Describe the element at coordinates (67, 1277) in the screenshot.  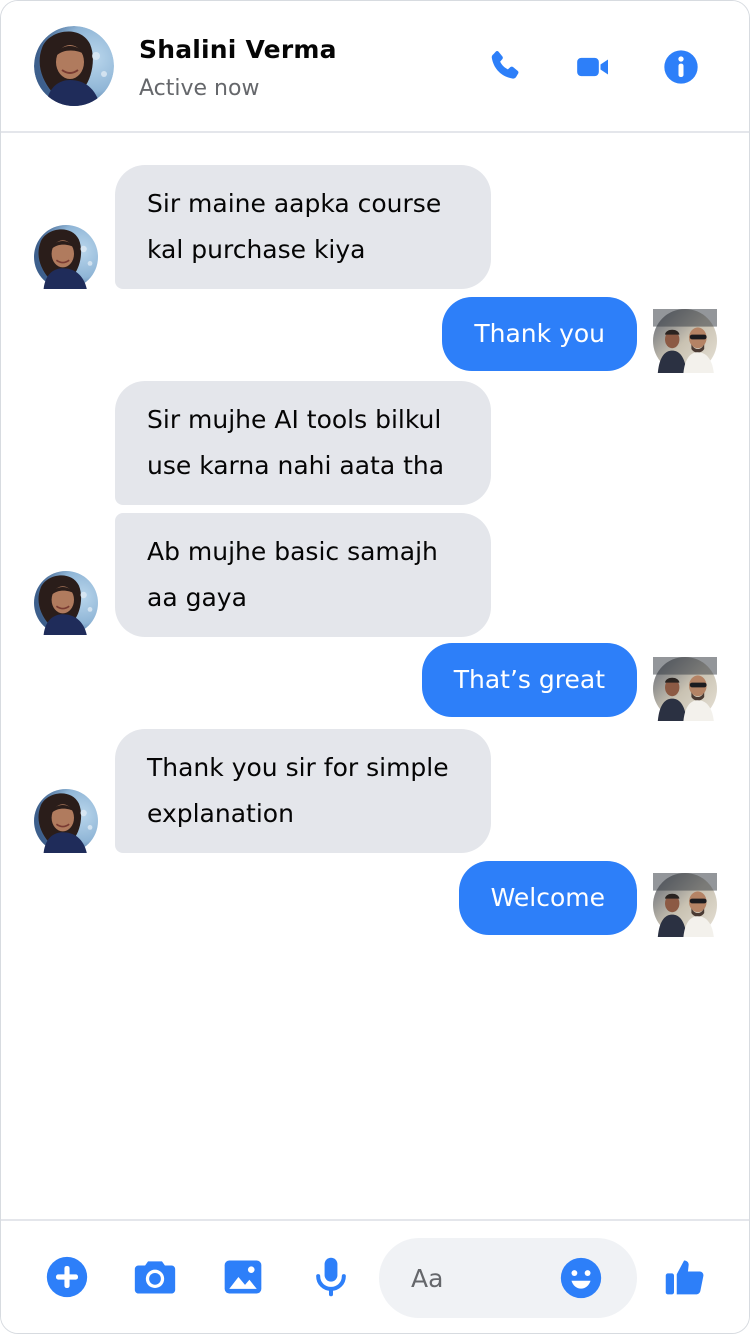
I see `plus-icon` at that location.